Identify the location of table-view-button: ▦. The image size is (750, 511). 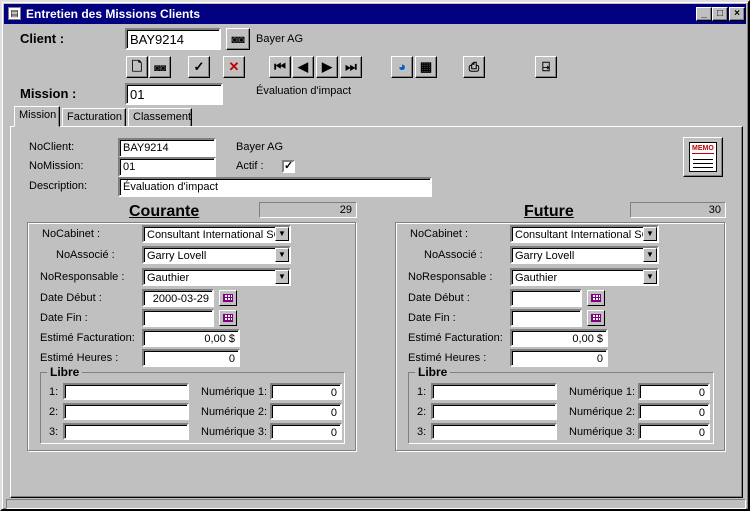
(426, 67).